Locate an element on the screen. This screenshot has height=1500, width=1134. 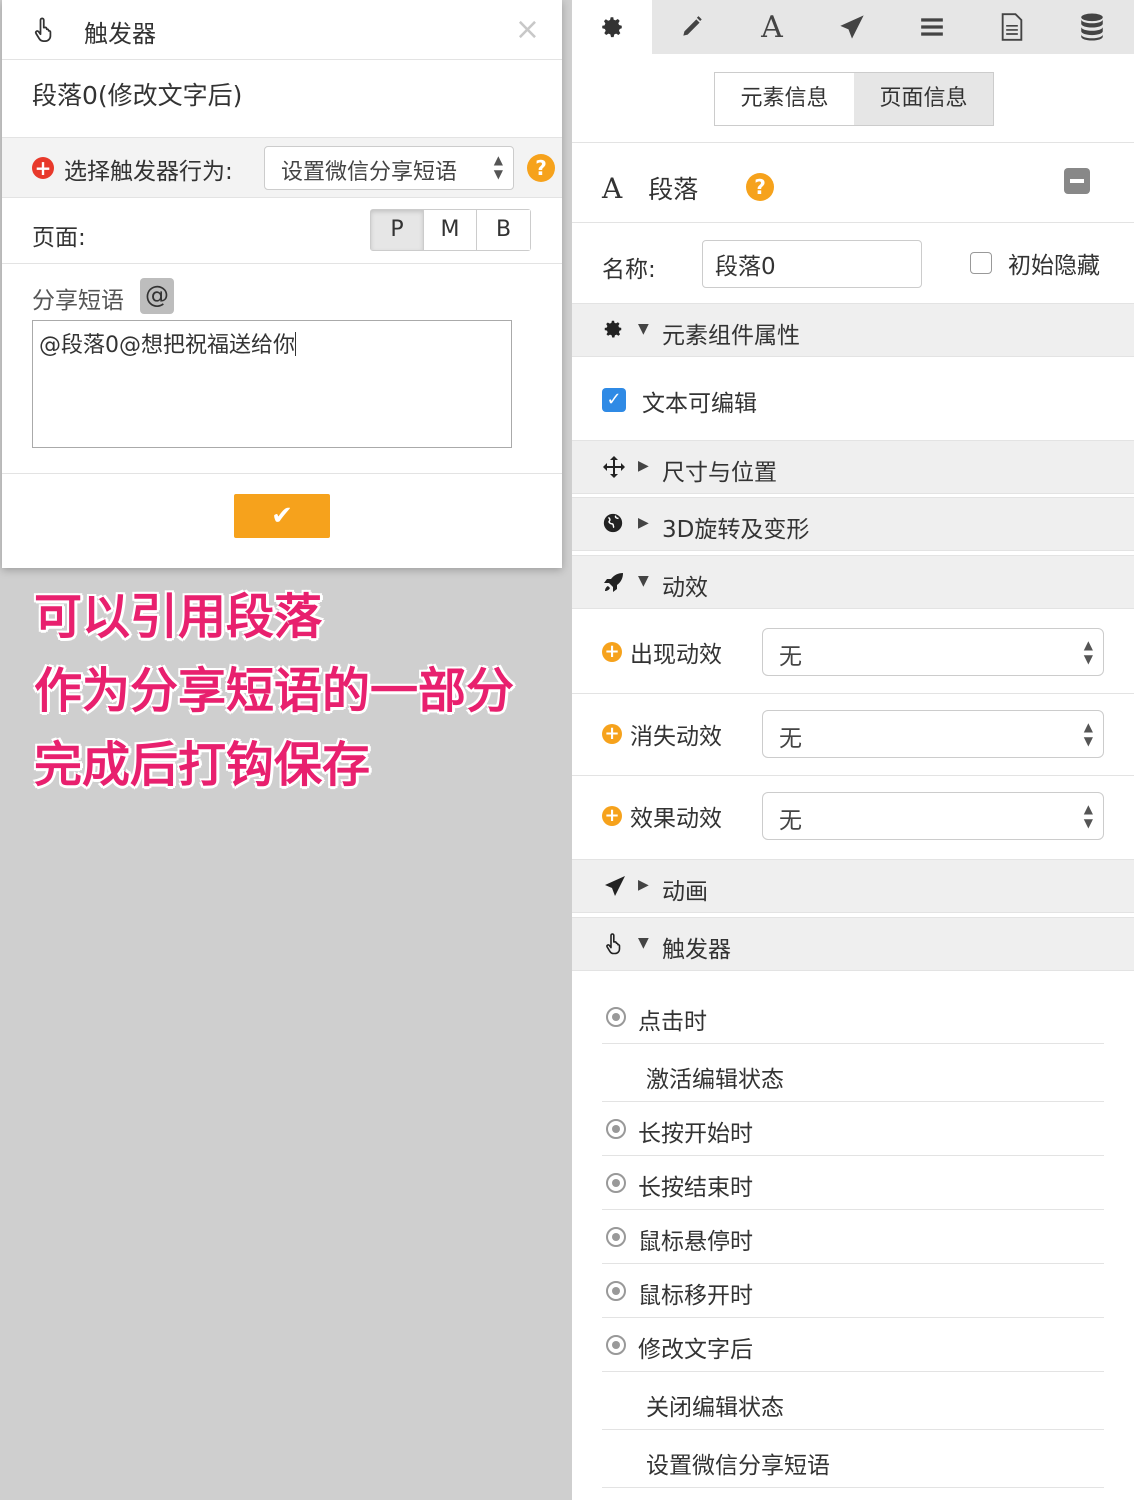
initial-hidden-label: 初始隐藏 is located at coordinates (1054, 266).